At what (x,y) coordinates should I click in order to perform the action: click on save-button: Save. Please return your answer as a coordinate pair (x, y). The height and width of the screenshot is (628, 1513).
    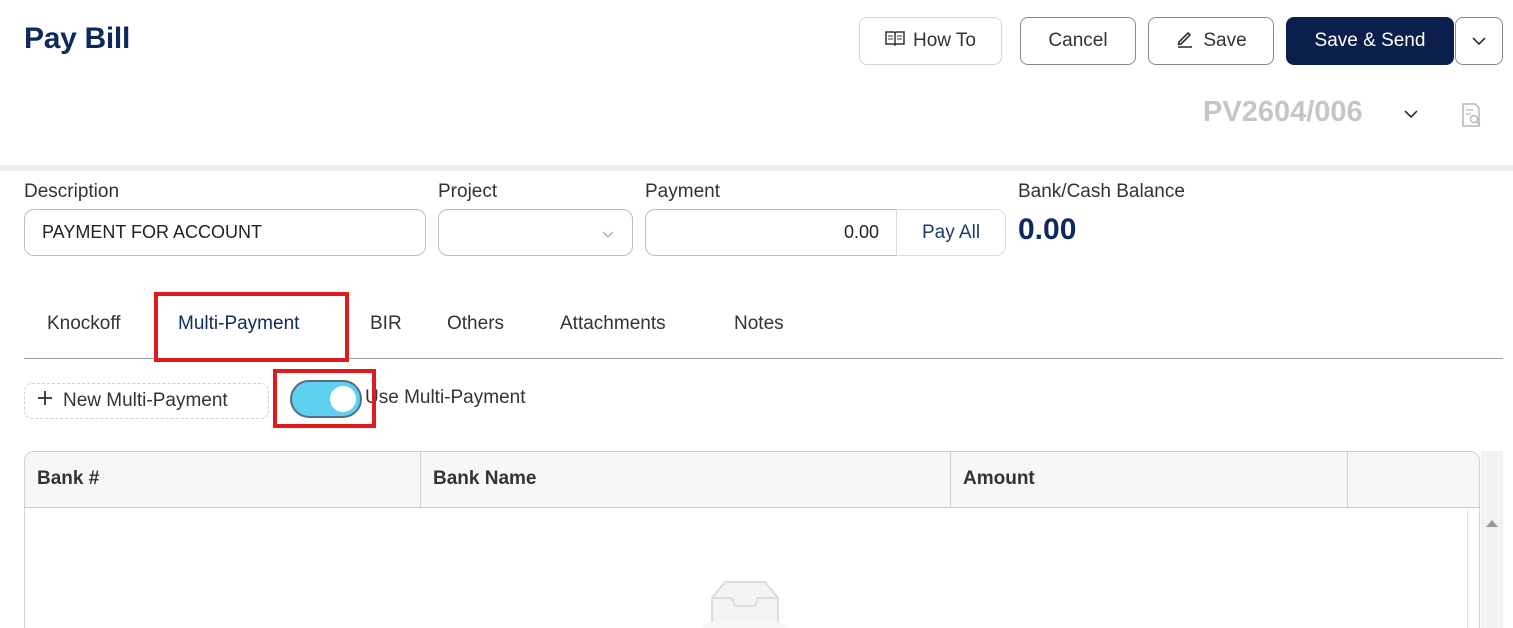
    Looking at the image, I should click on (1211, 41).